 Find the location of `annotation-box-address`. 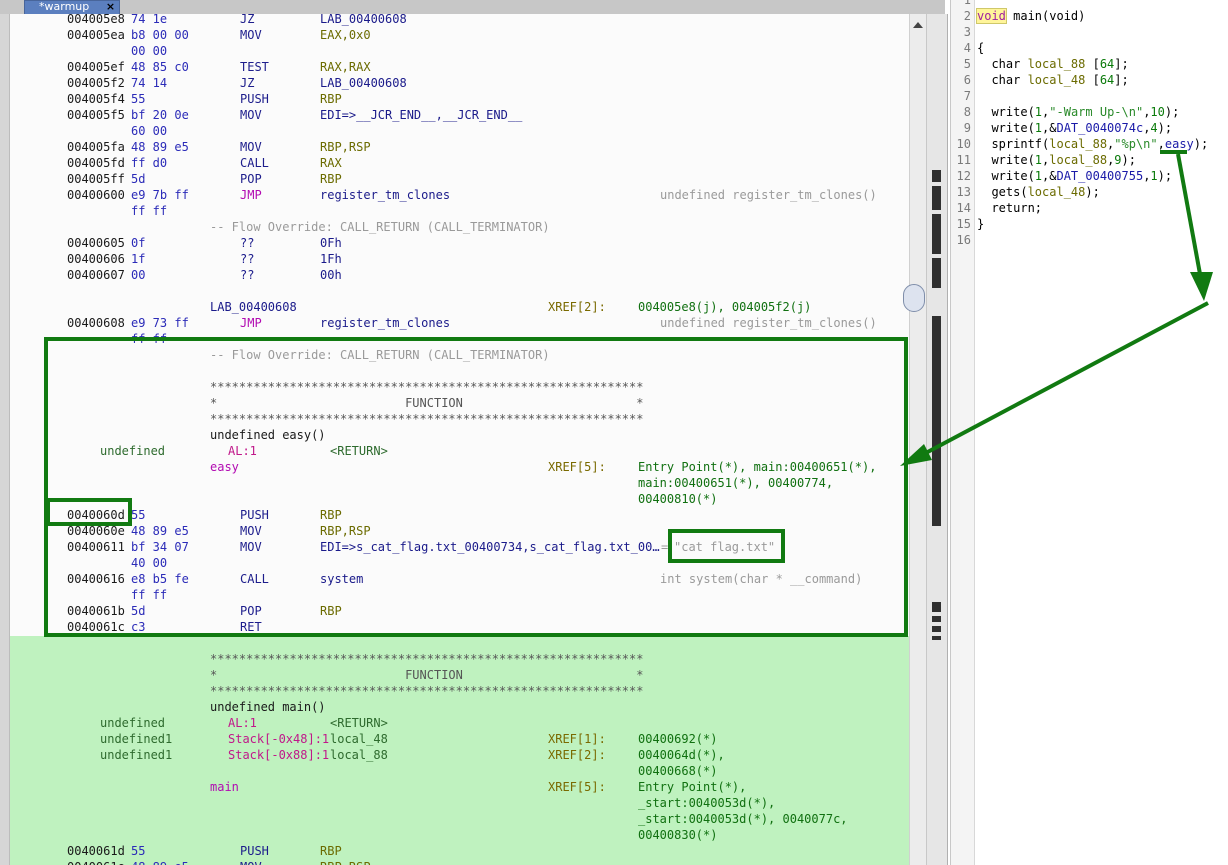

annotation-box-address is located at coordinates (89, 512).